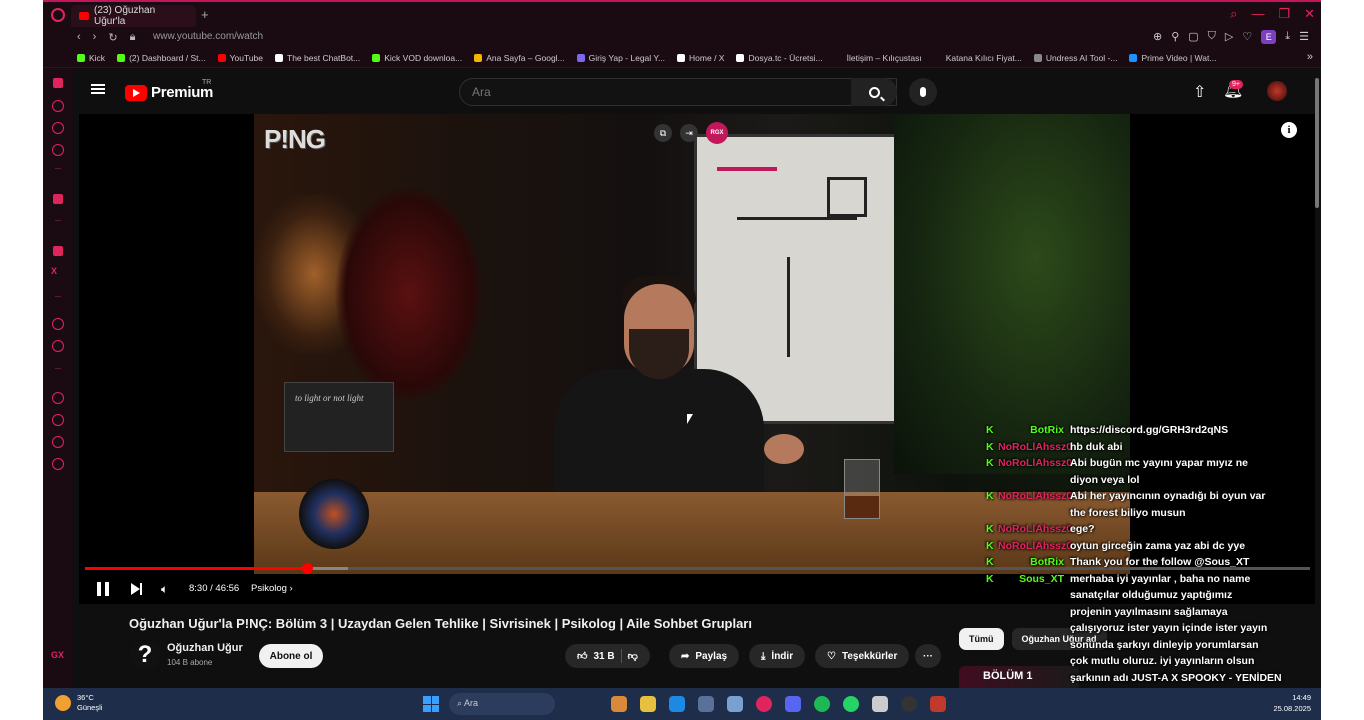  I want to click on photos-icon, so click(735, 704).